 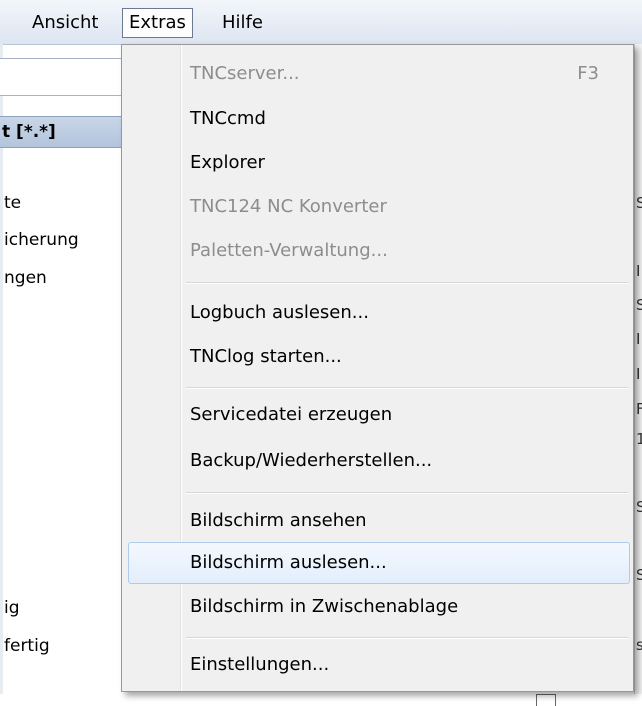 I want to click on tree-item: ngen, so click(x=25, y=278).